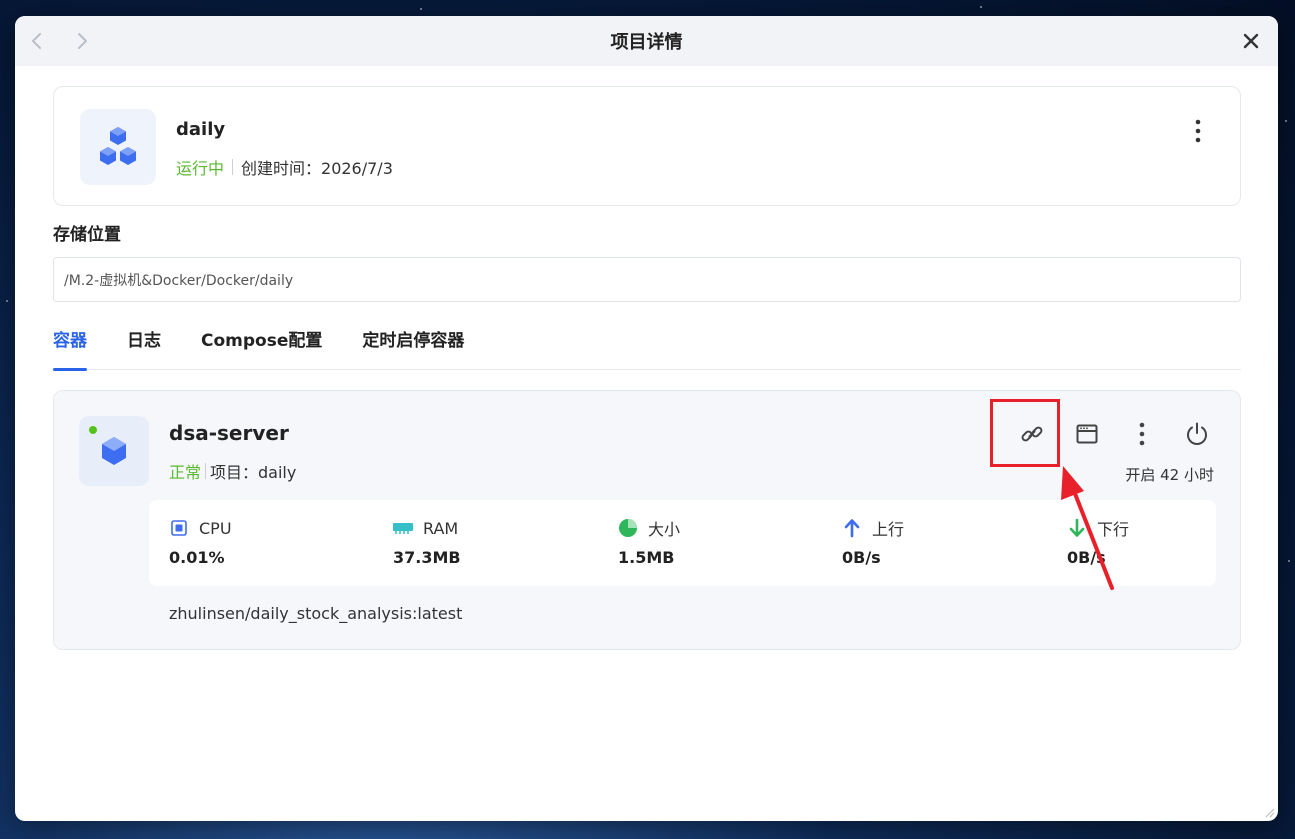 The height and width of the screenshot is (839, 1295). Describe the element at coordinates (144, 348) in the screenshot. I see `tab-logs: 日志` at that location.